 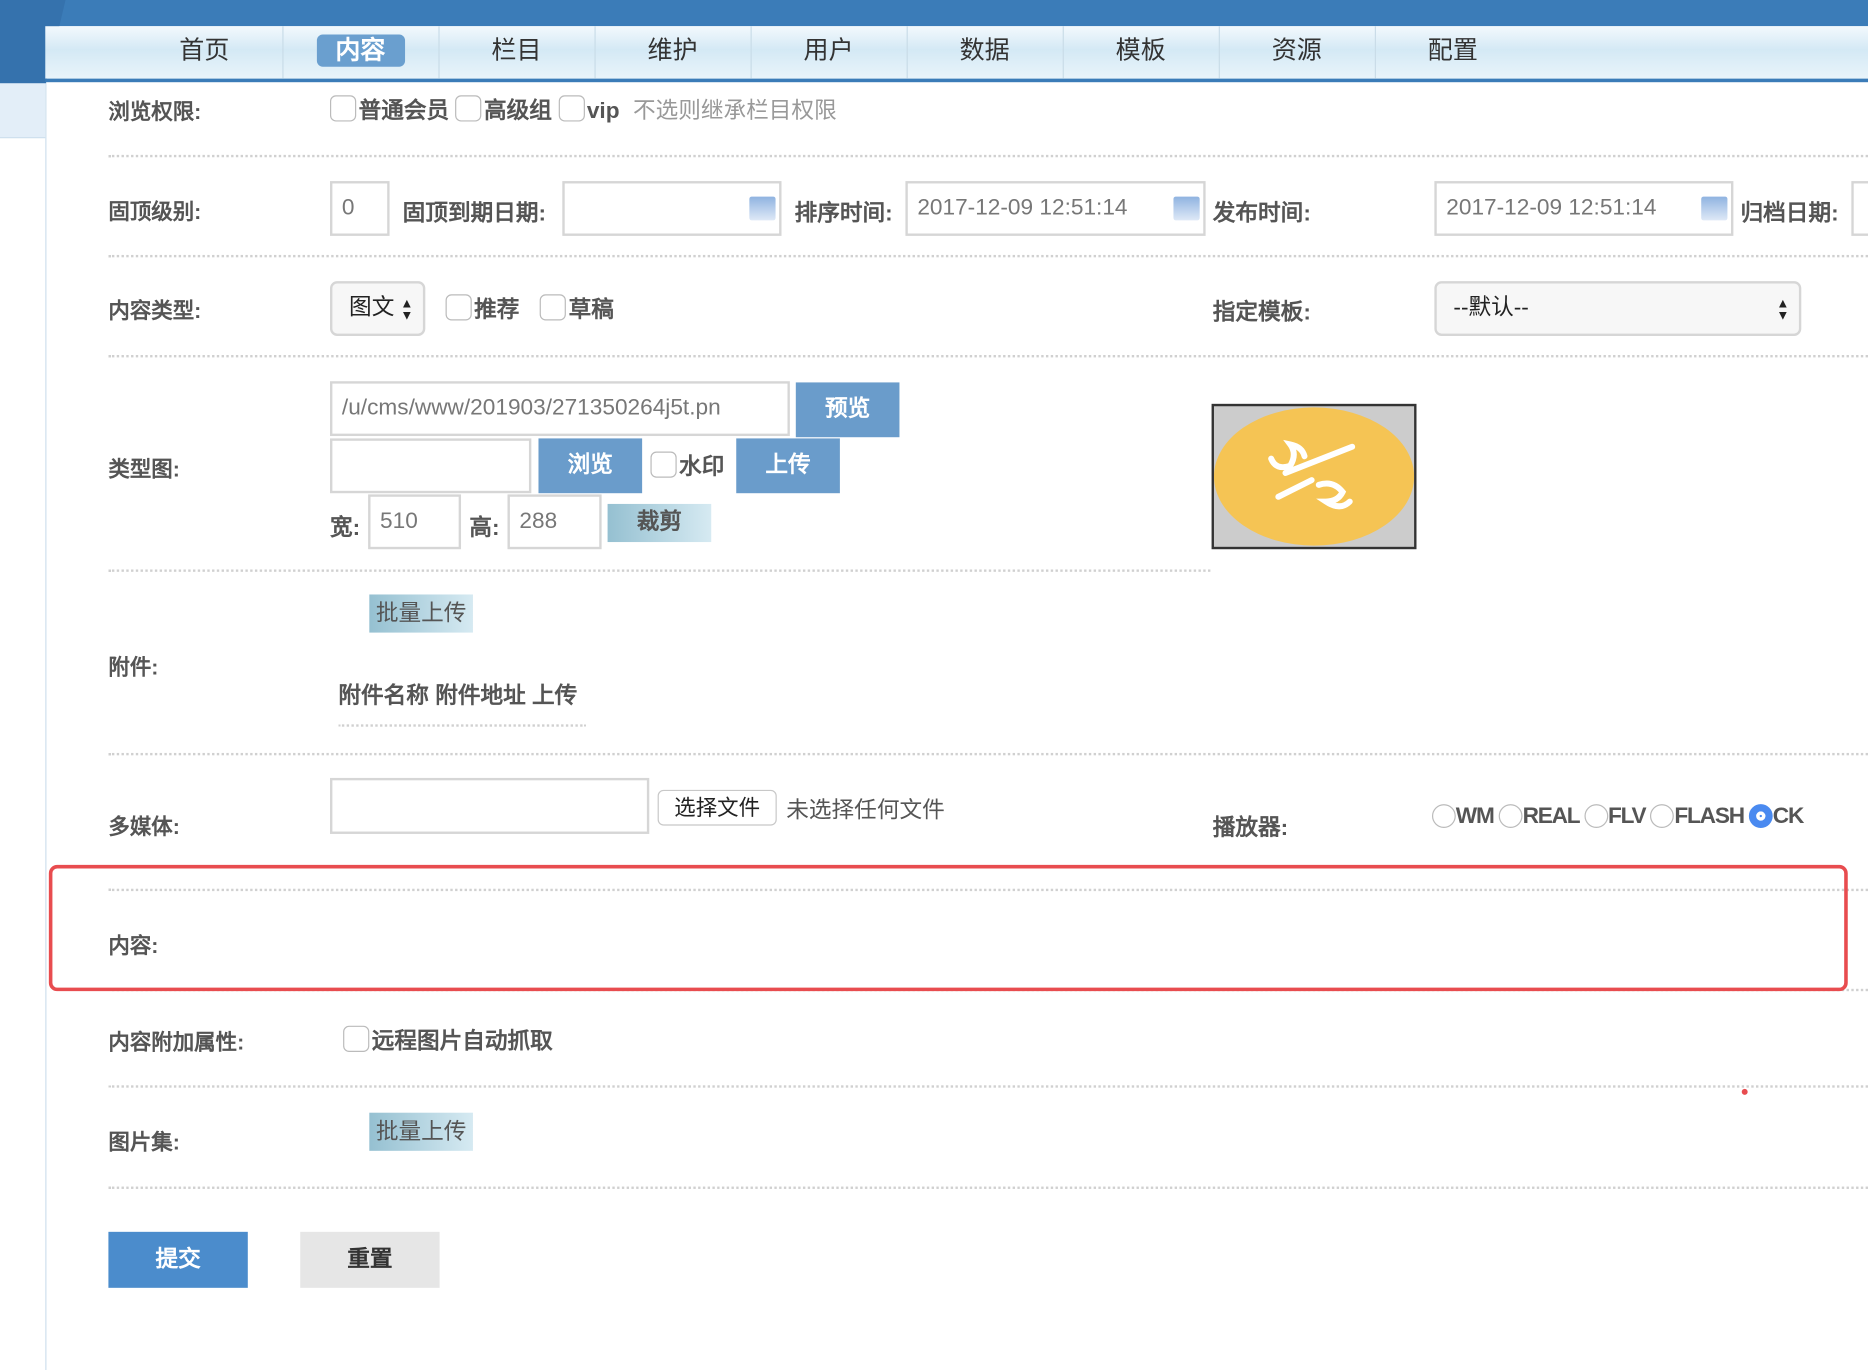 I want to click on top-expire-input, so click(x=672, y=208).